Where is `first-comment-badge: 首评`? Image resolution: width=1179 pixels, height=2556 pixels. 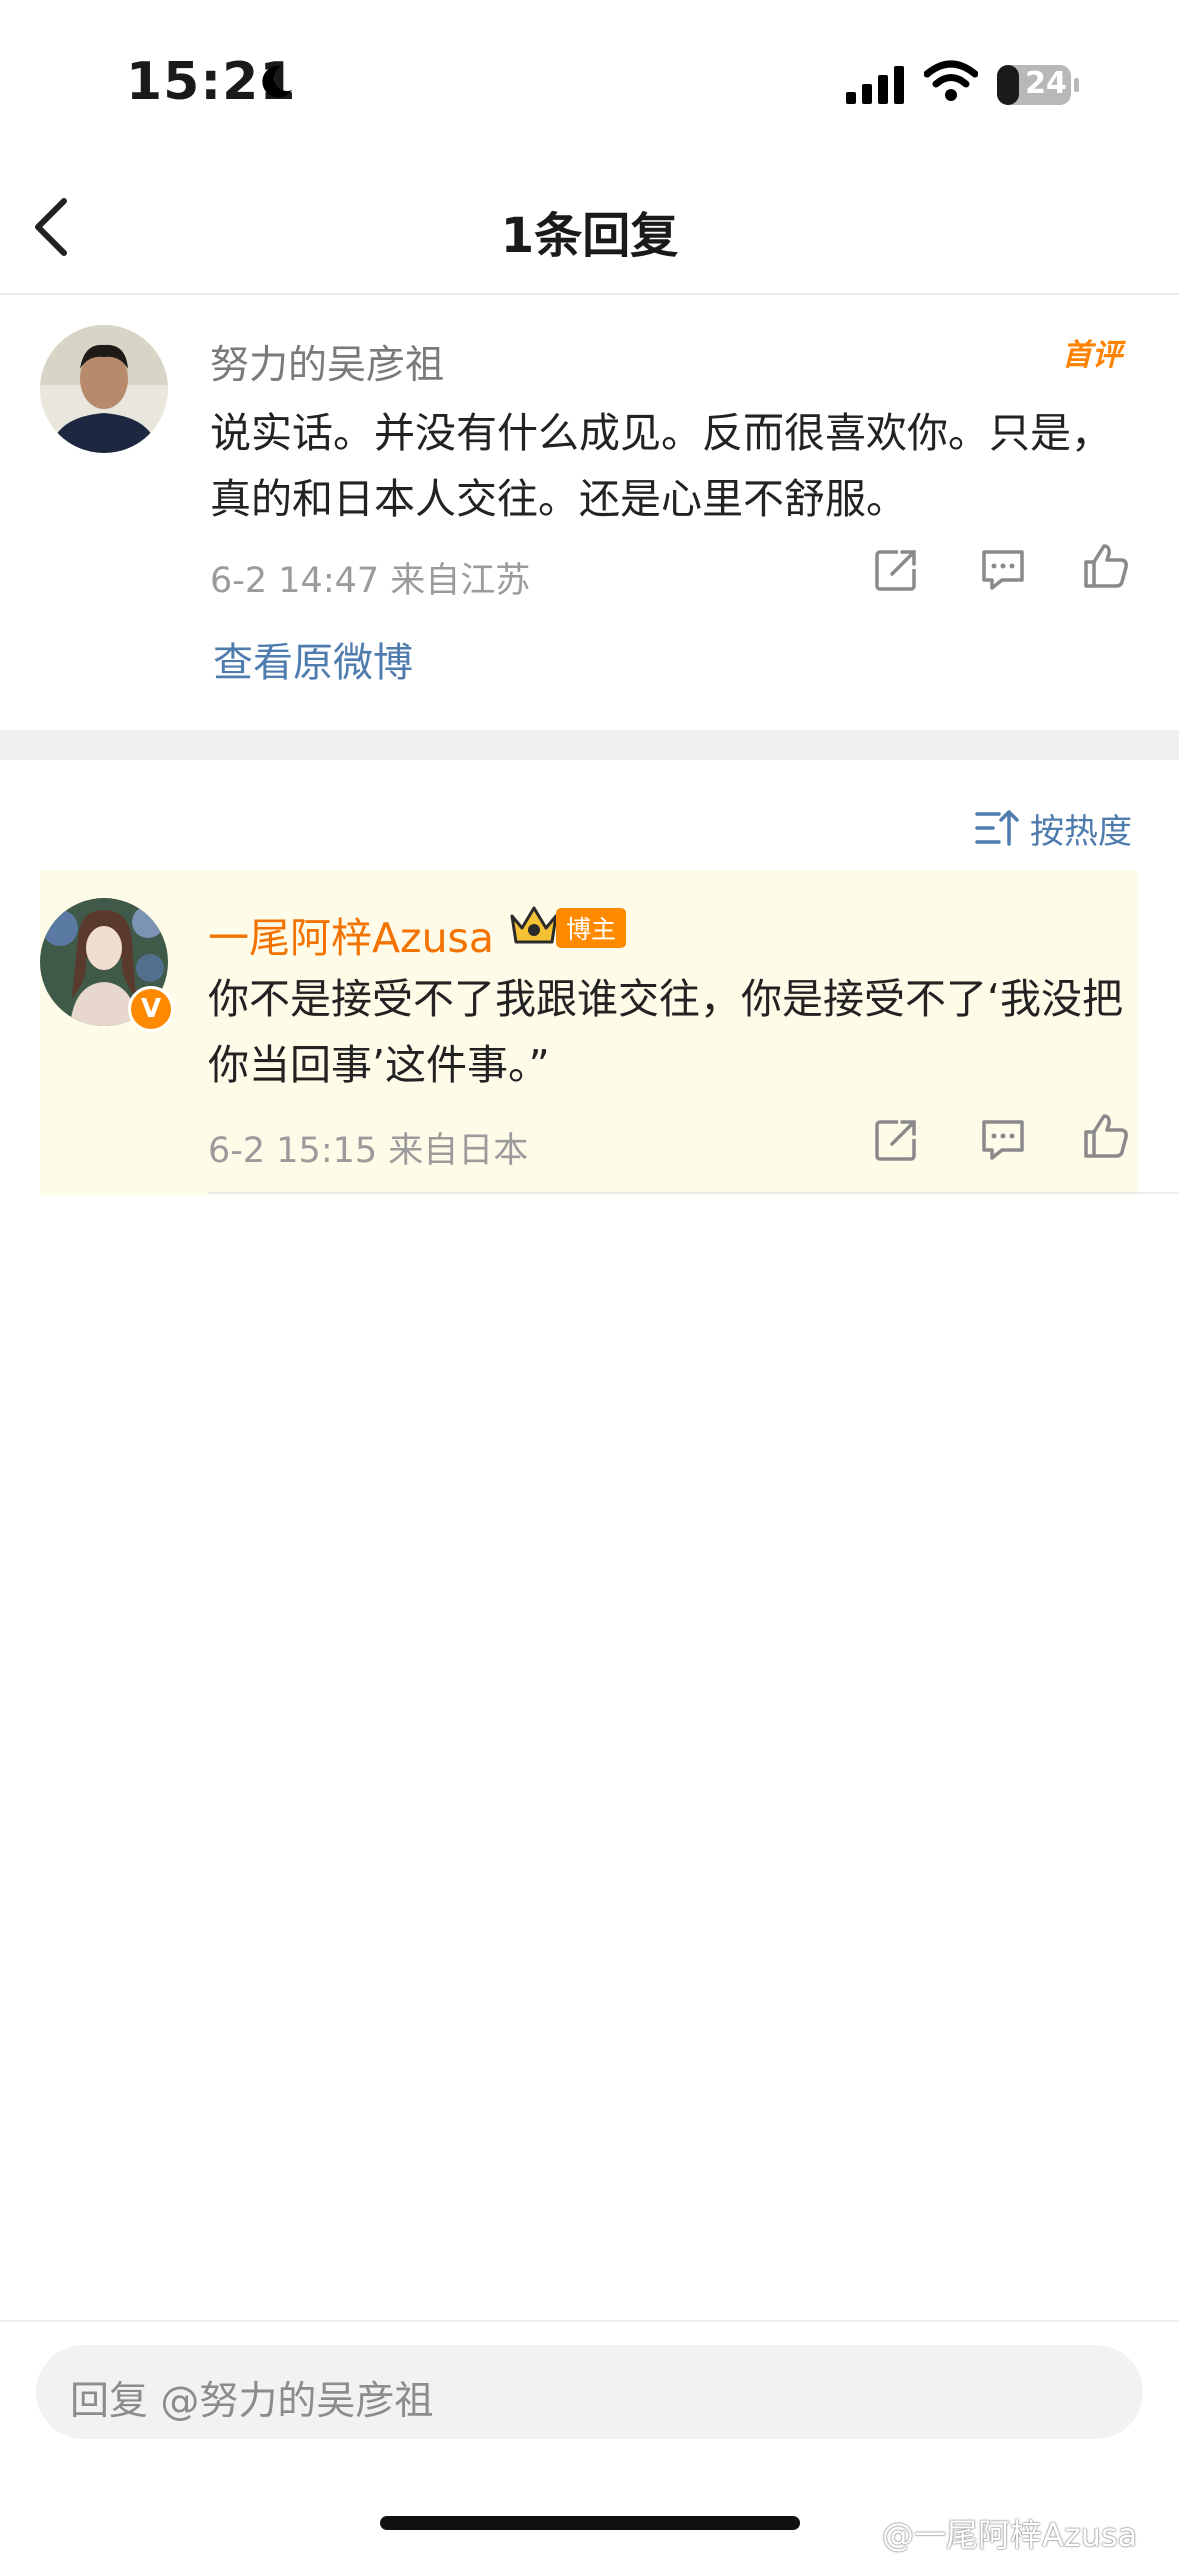 first-comment-badge: 首评 is located at coordinates (1092, 355).